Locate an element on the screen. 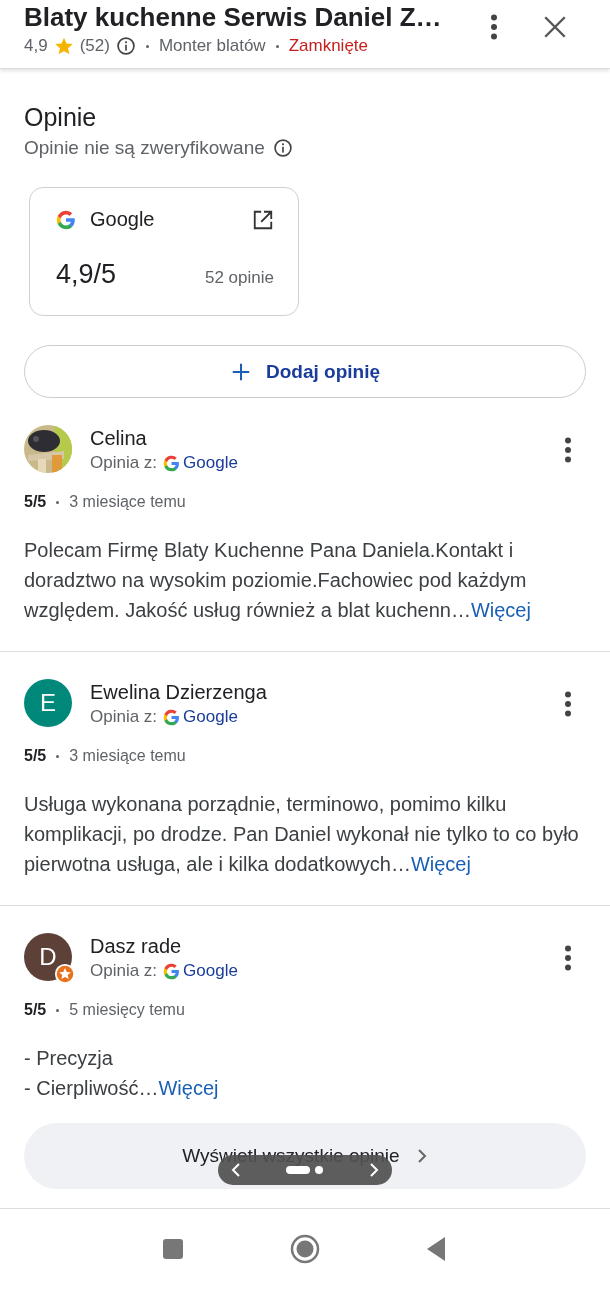 This screenshot has height=1294, width=610. add-review-button: Dodaj opinię is located at coordinates (305, 371).